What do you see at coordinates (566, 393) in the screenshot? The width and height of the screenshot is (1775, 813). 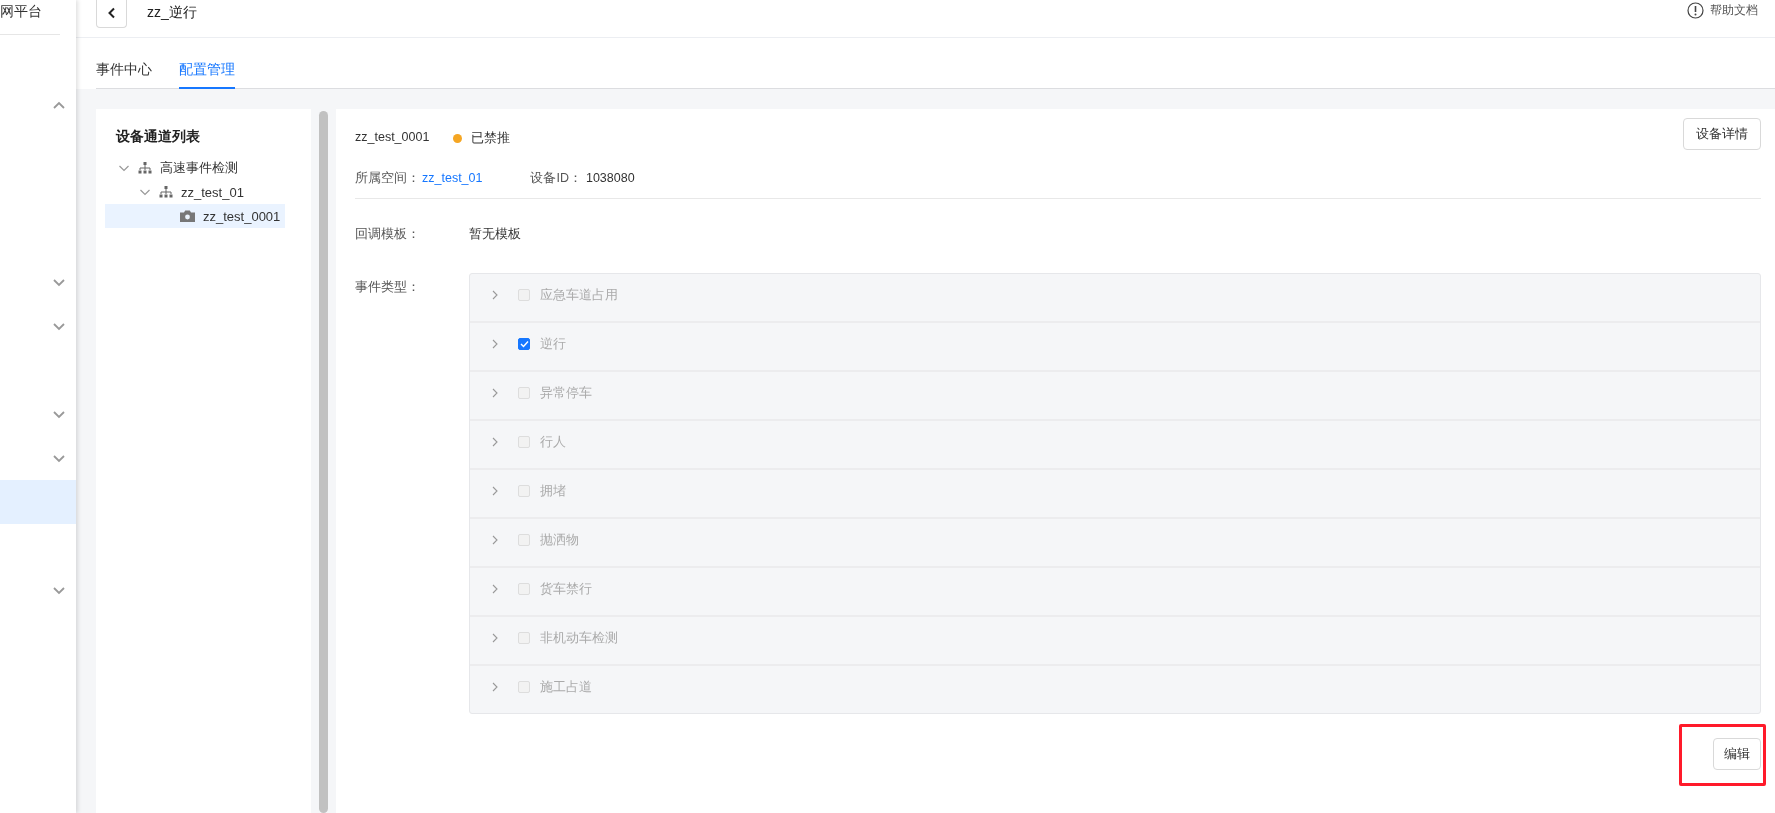 I see `event-type-label: 异常停车` at bounding box center [566, 393].